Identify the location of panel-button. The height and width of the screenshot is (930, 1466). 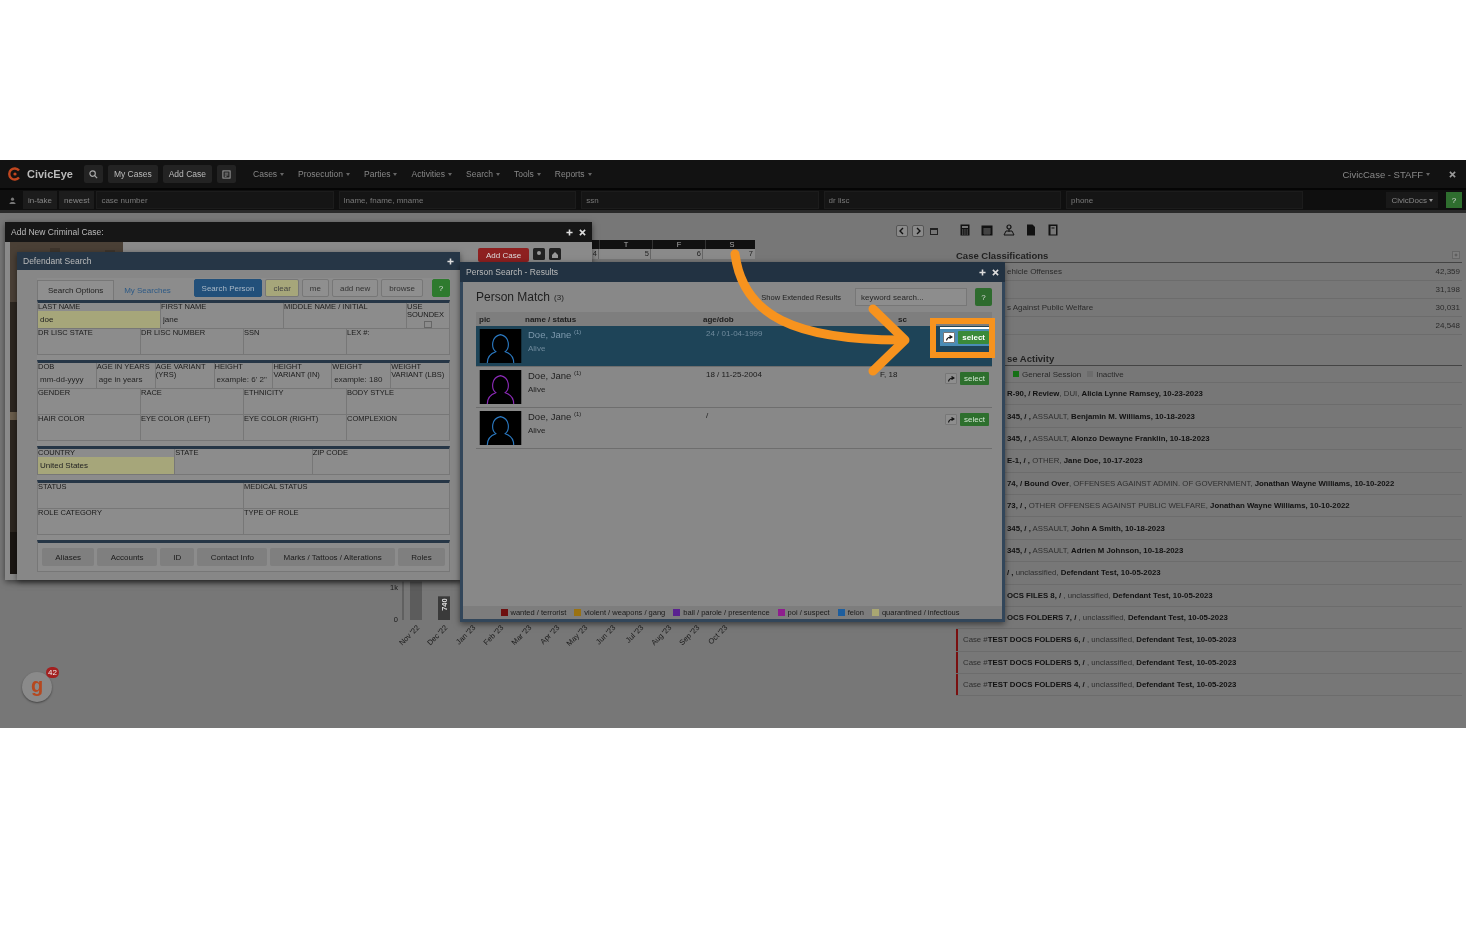
(226, 174).